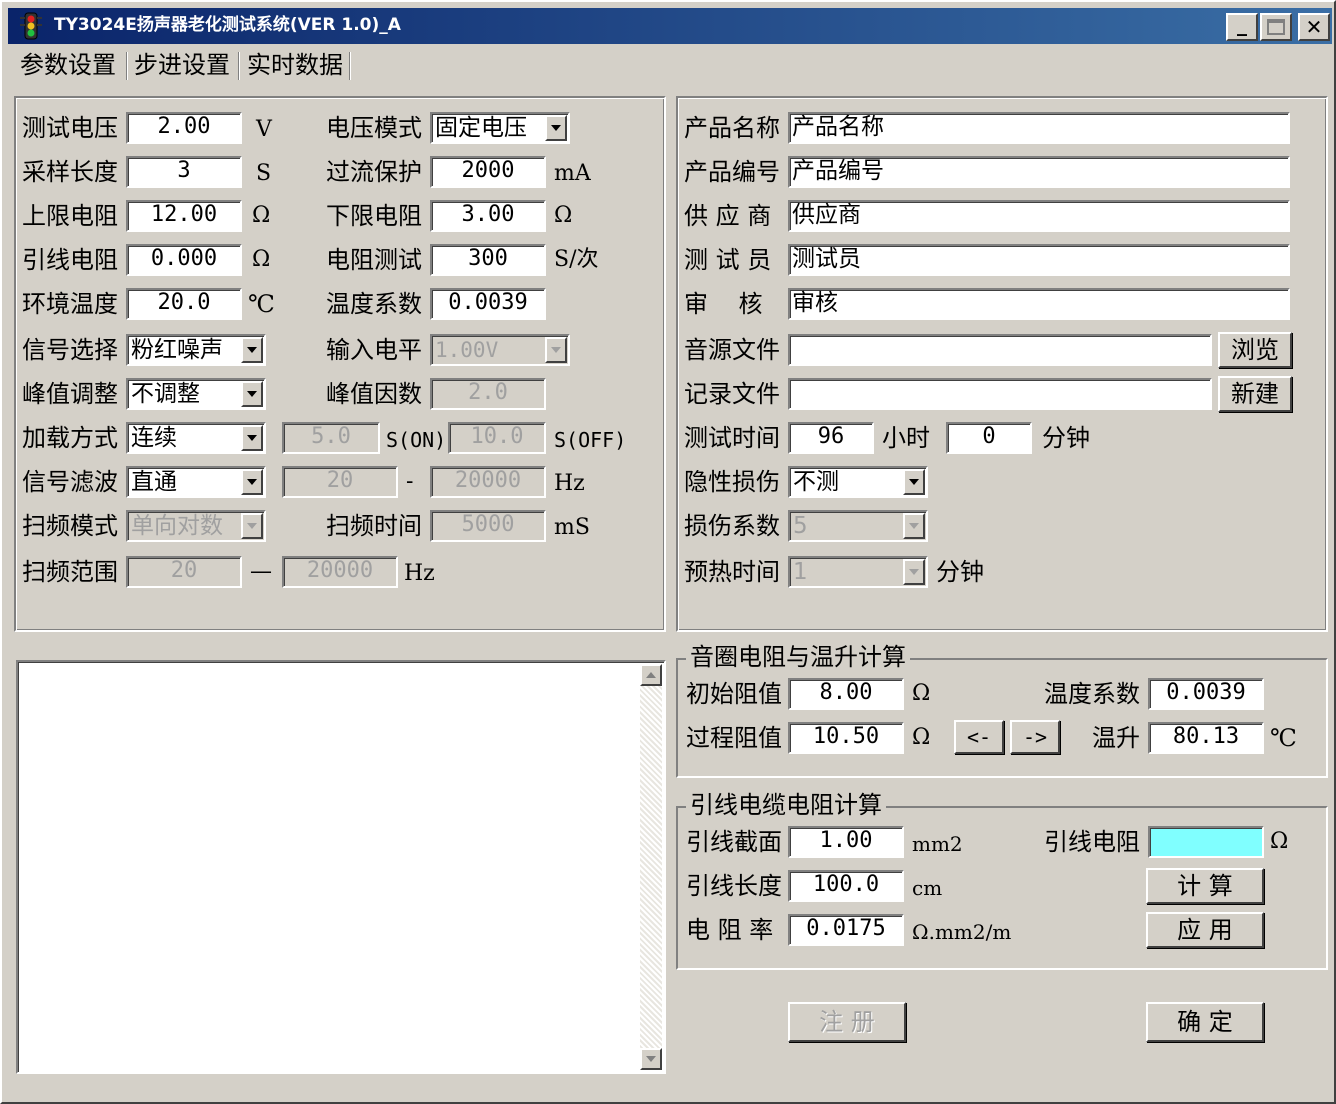 Image resolution: width=1336 pixels, height=1104 pixels. What do you see at coordinates (500, 350) in the screenshot?
I see `input-level-select: 1.00V` at bounding box center [500, 350].